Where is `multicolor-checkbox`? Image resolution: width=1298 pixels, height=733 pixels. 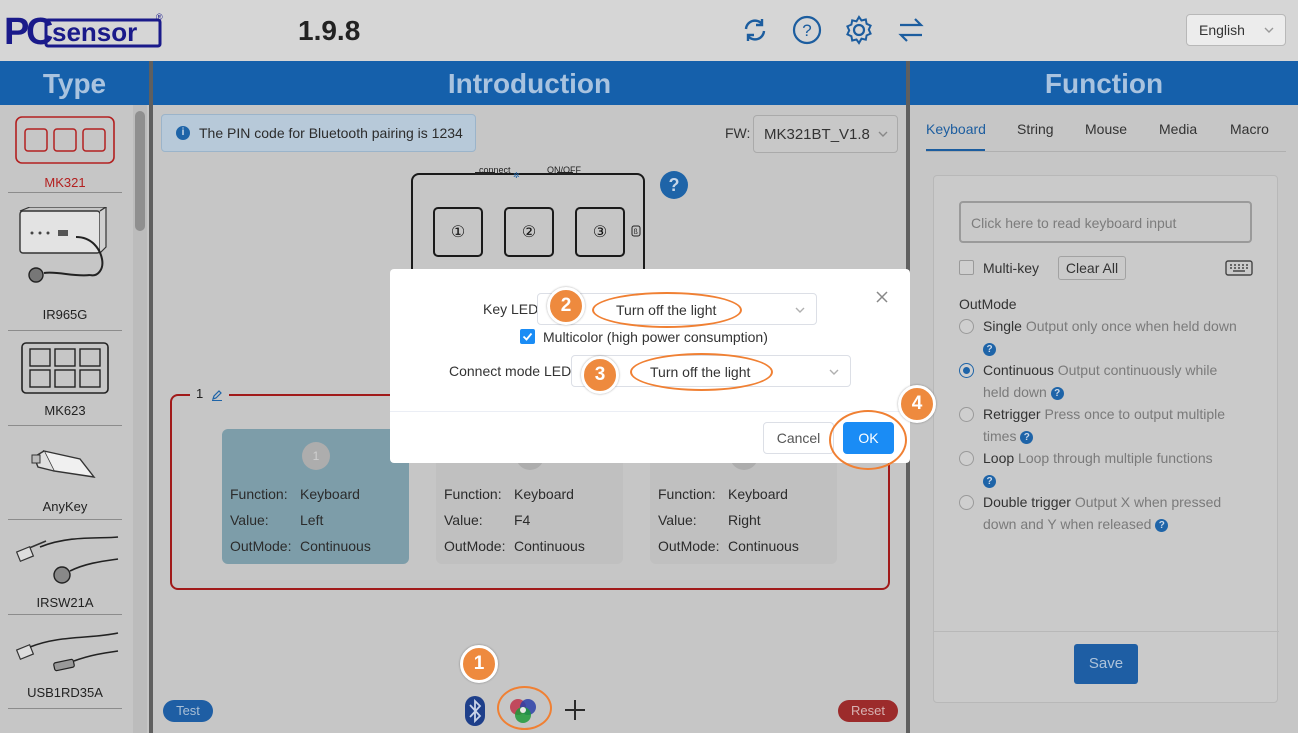
multicolor-checkbox is located at coordinates (527, 336).